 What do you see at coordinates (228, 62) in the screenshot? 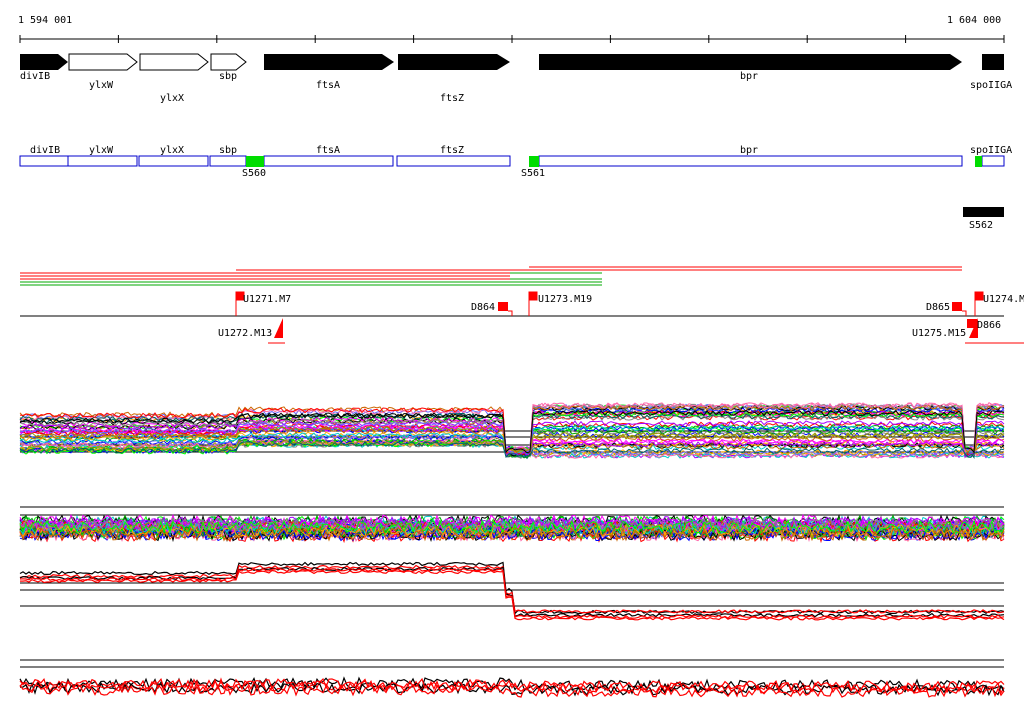
I see `gene-arrow-sbp` at bounding box center [228, 62].